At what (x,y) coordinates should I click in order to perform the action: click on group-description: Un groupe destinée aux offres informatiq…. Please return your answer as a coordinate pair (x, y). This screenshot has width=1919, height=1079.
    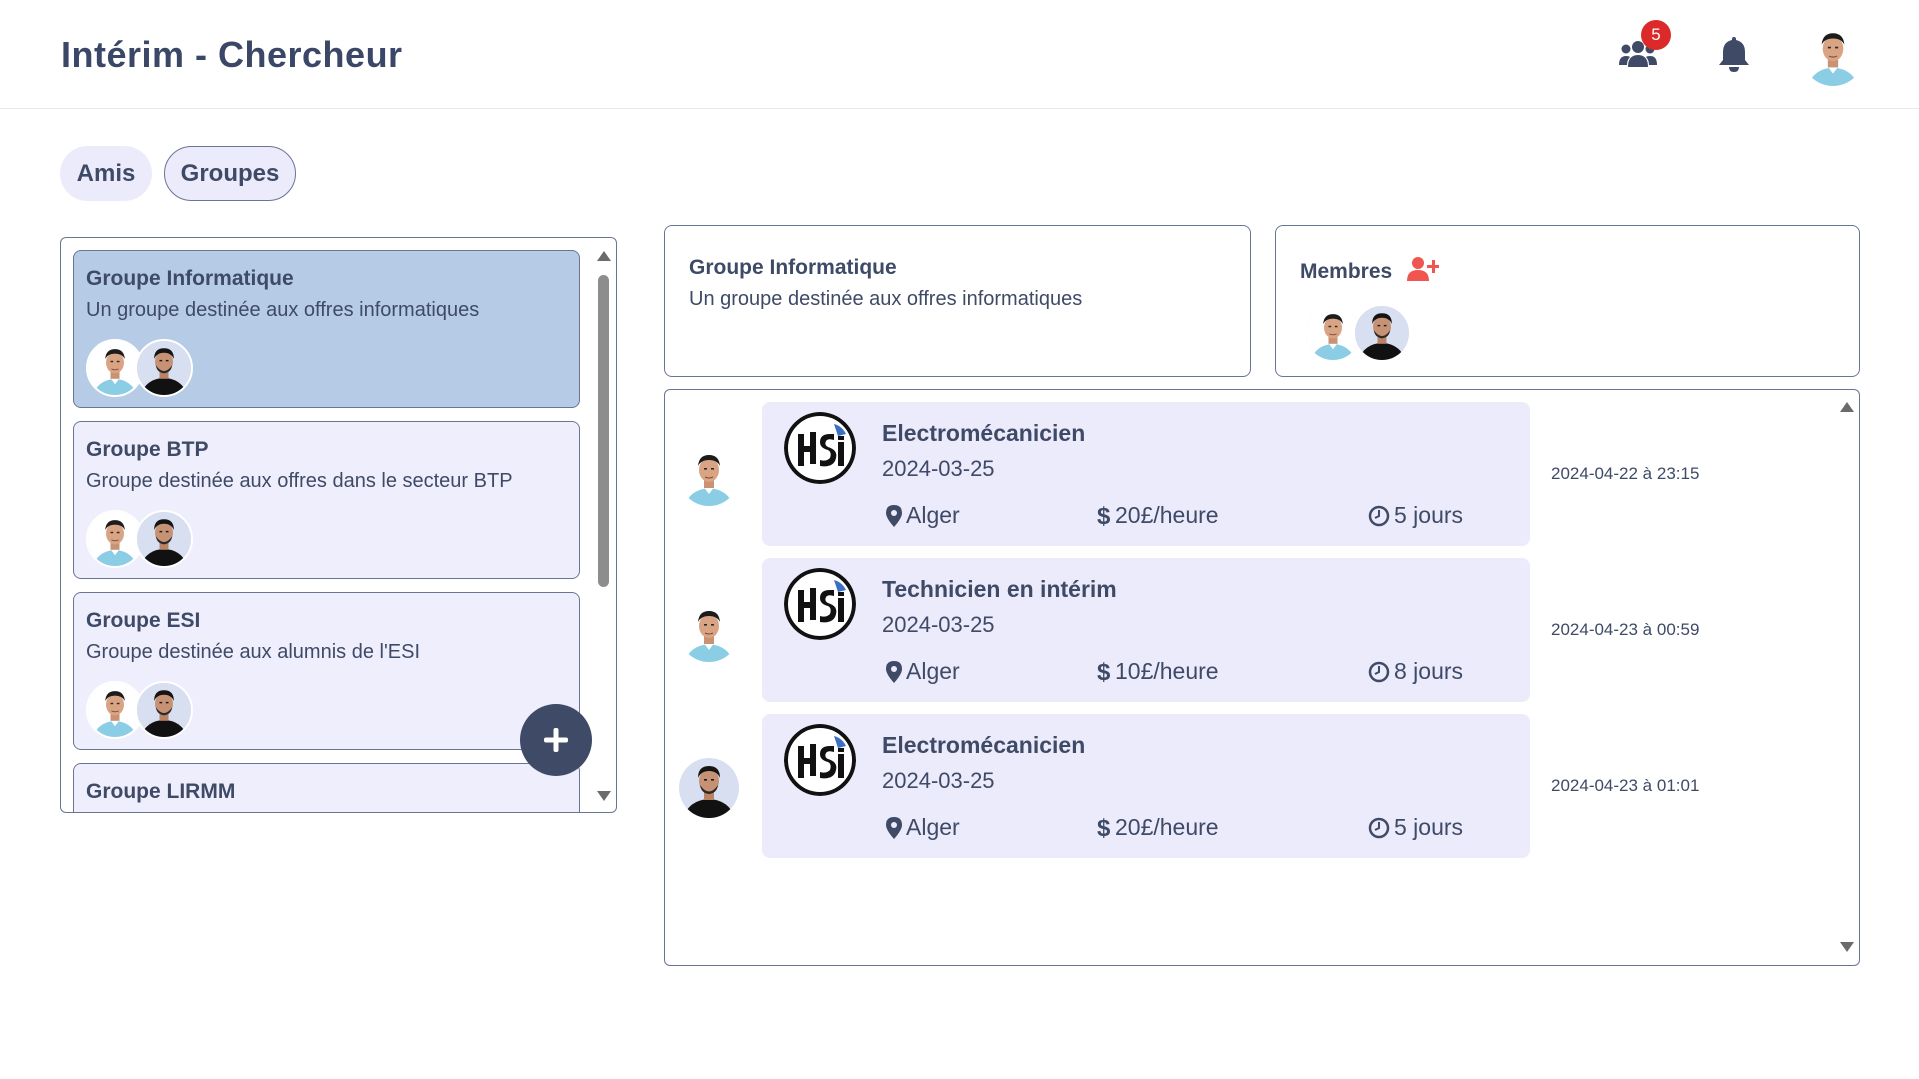
    Looking at the image, I should click on (283, 310).